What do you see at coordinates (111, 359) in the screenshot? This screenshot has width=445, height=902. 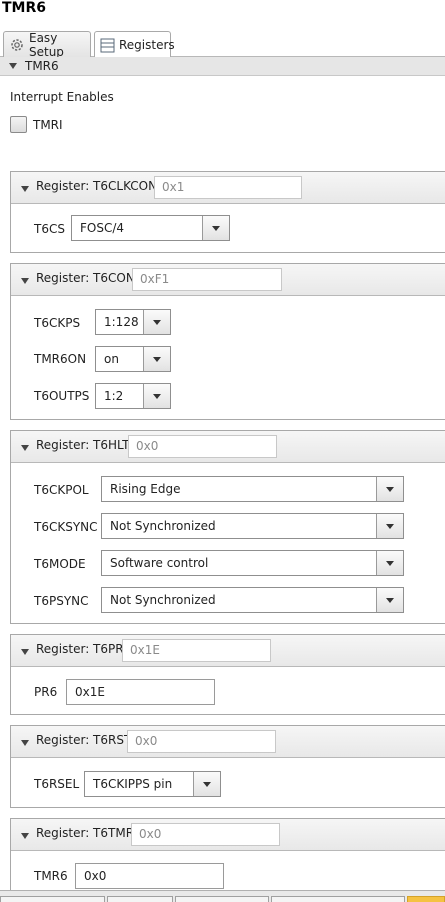 I see `tmr6on-value: on` at bounding box center [111, 359].